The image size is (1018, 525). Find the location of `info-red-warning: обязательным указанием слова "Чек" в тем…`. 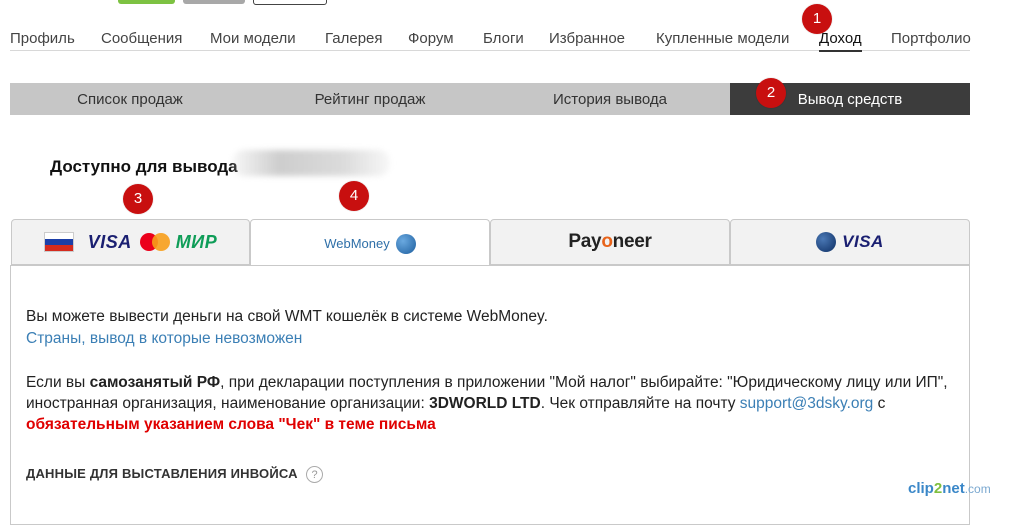

info-red-warning: обязательным указанием слова "Чек" в тем… is located at coordinates (231, 424).